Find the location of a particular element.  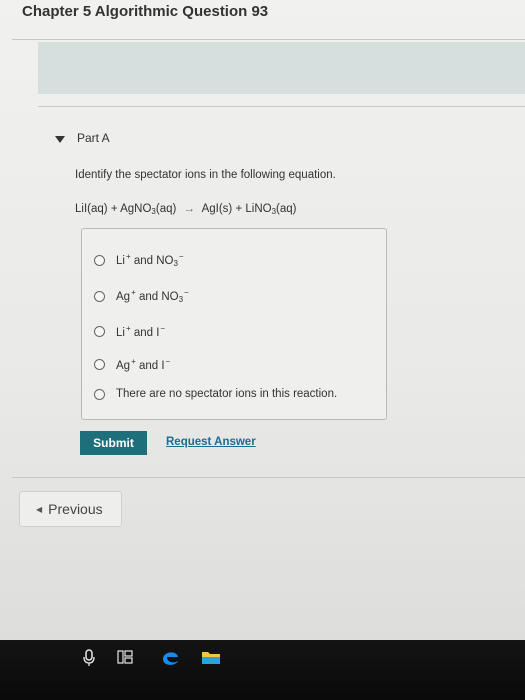

option-li-no3: Li+ and NO3− is located at coordinates (139, 260).